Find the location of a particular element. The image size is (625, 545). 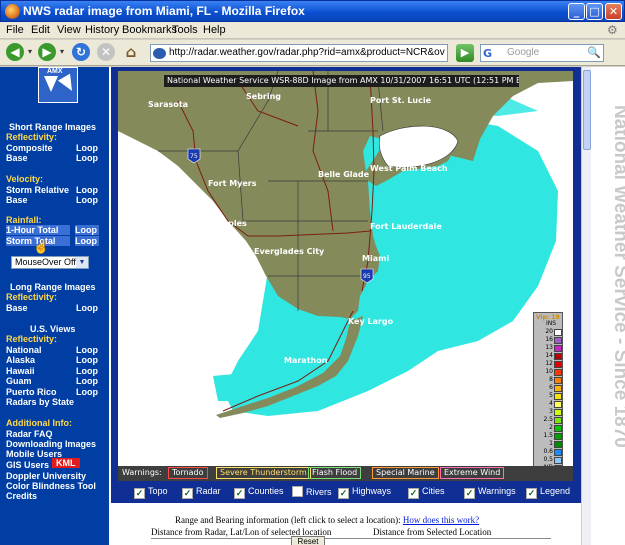

search-input: G Google 🔍 is located at coordinates (542, 53).